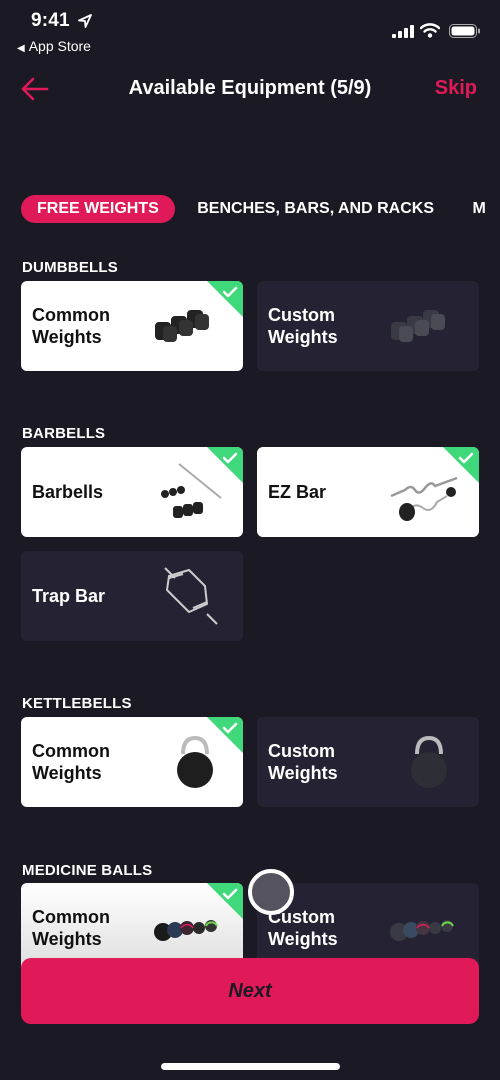 This screenshot has width=500, height=1080. What do you see at coordinates (132, 596) in the screenshot?
I see `card-trap-bar: Trap Bar` at bounding box center [132, 596].